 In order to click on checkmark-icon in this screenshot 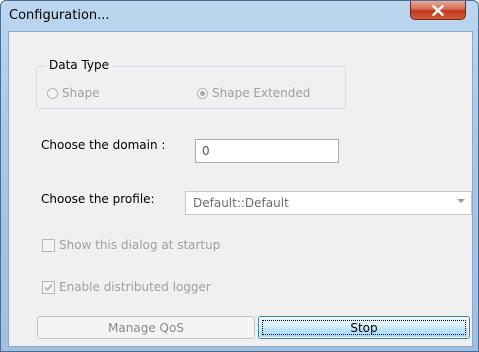, I will do `click(48, 287)`.